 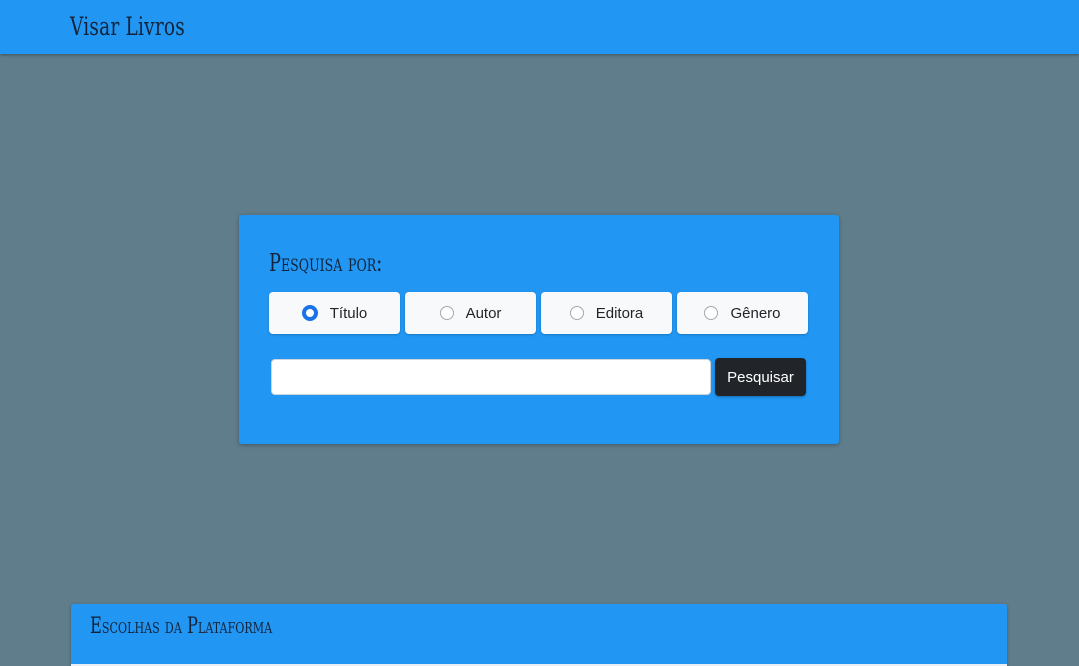 I want to click on option-editora: Editora, so click(x=606, y=313).